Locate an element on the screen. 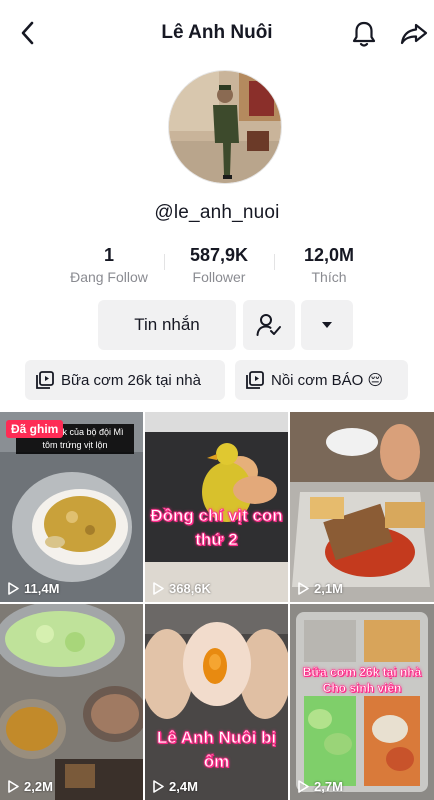  view-count: 2,7M is located at coordinates (320, 786).